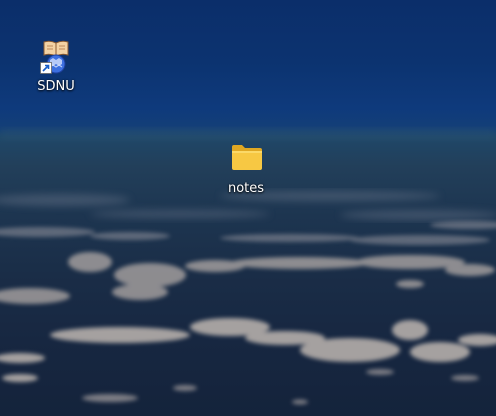 The width and height of the screenshot is (496, 416). Describe the element at coordinates (56, 56) in the screenshot. I see `sdnu-shortcut-icon` at that location.